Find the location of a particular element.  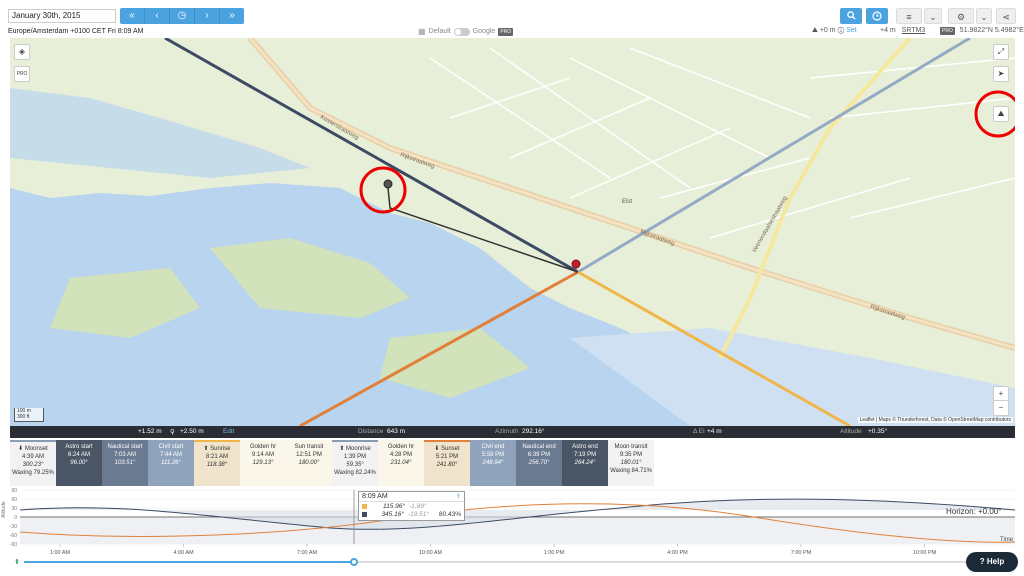

x-tick-label: 4:00 AM is located at coordinates (183, 553).